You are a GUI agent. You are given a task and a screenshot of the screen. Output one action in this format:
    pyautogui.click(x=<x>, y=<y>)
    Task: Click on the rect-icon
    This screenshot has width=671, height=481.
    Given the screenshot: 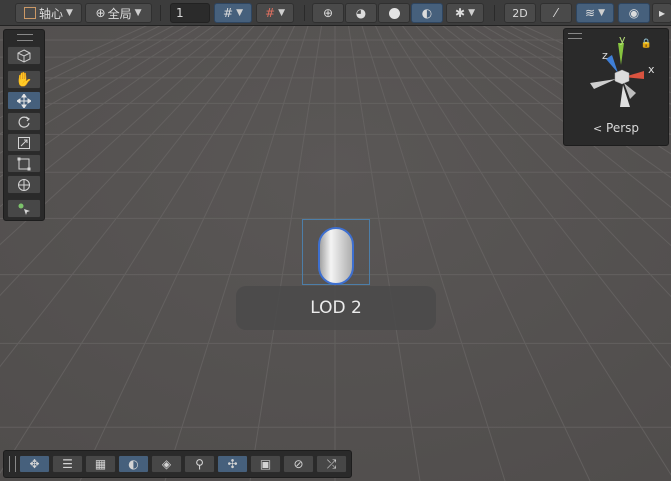 What is the action you would take?
    pyautogui.click(x=24, y=163)
    